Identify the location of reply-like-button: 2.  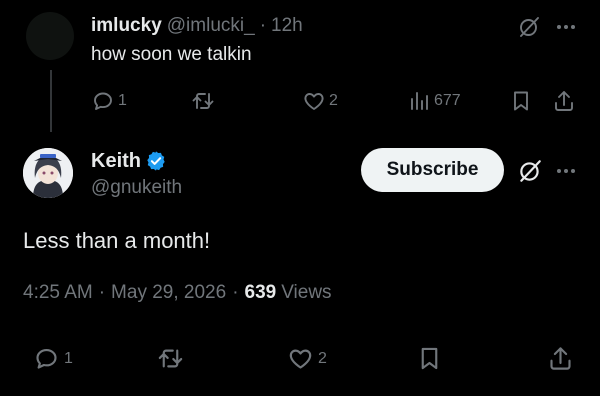
(320, 101).